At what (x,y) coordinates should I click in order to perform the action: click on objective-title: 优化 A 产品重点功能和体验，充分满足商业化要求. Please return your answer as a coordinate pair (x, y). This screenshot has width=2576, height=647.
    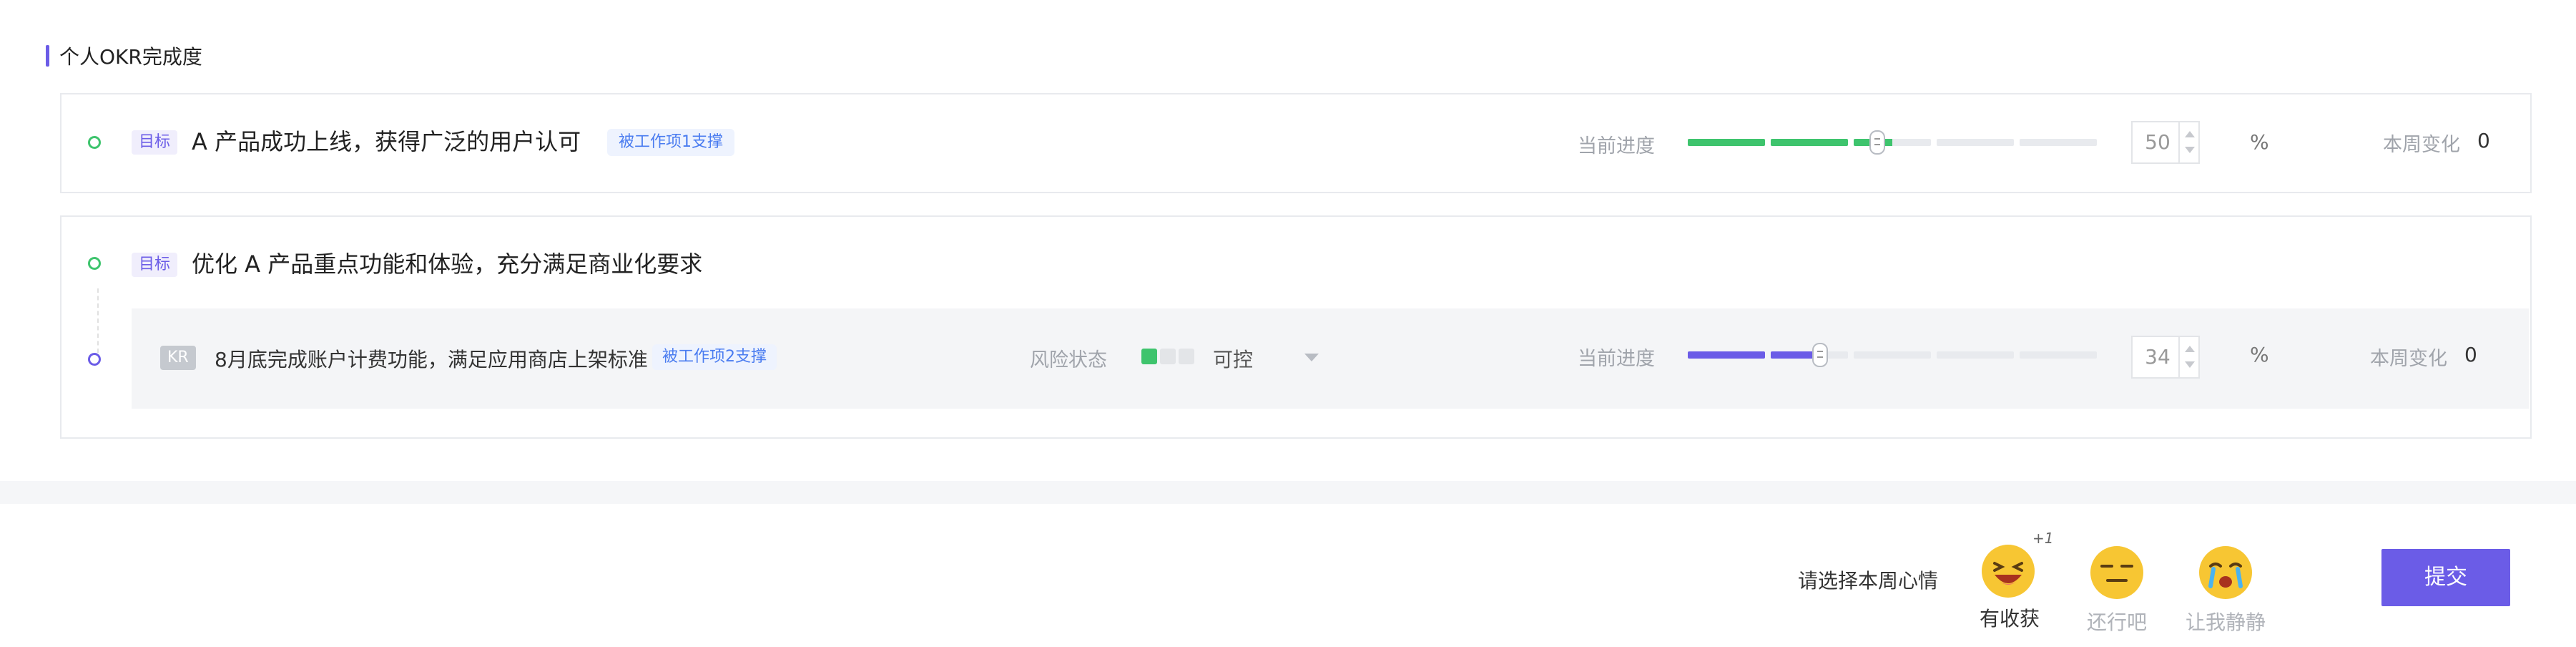
    Looking at the image, I should click on (447, 264).